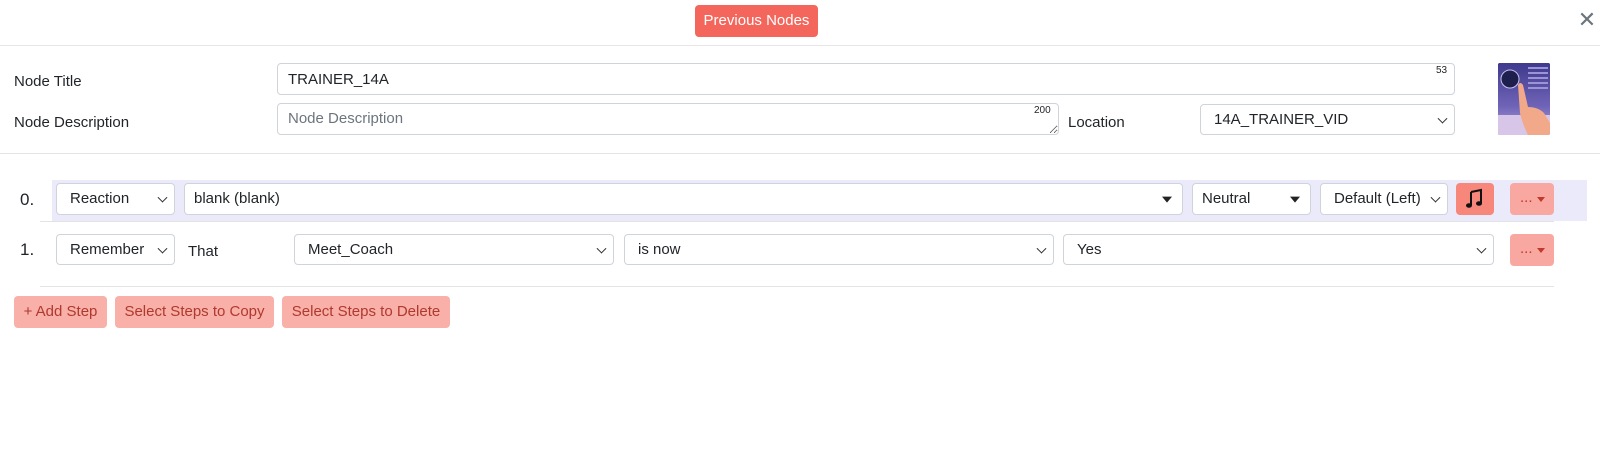 Image resolution: width=1600 pixels, height=469 pixels. I want to click on emotion-value: Neutral, so click(1226, 198).